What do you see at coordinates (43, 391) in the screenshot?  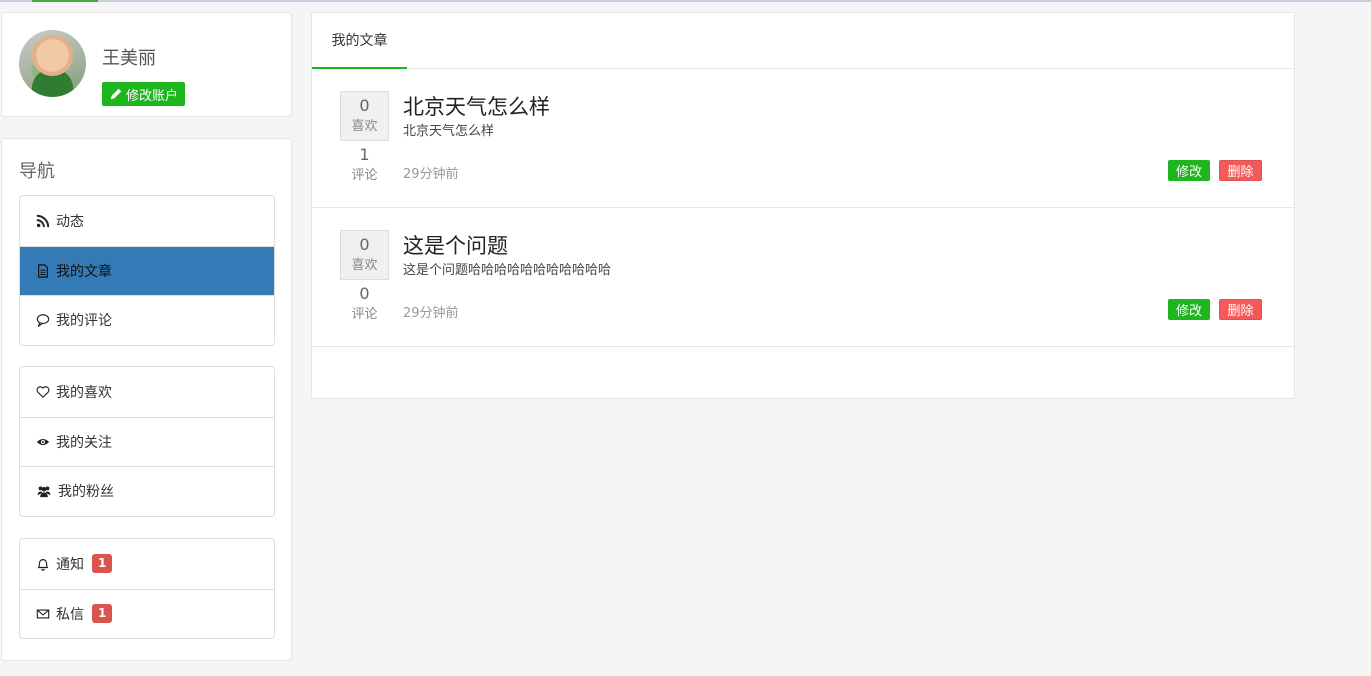 I see `heart-icon` at bounding box center [43, 391].